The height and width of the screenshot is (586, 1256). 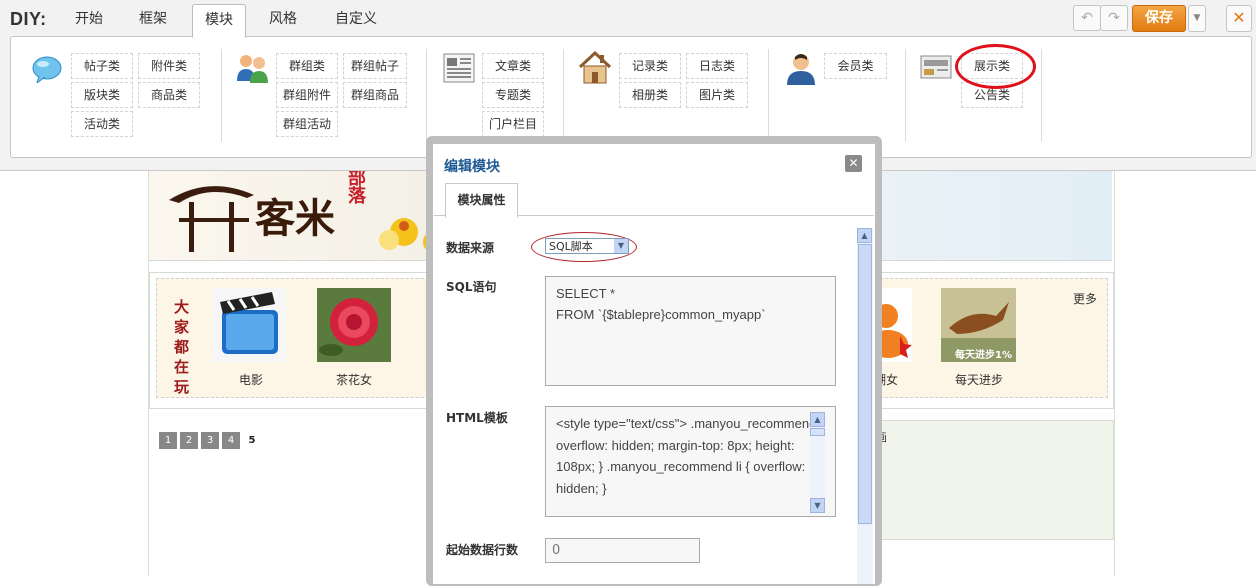 I want to click on module-group-goods: 群组商品, so click(x=375, y=95).